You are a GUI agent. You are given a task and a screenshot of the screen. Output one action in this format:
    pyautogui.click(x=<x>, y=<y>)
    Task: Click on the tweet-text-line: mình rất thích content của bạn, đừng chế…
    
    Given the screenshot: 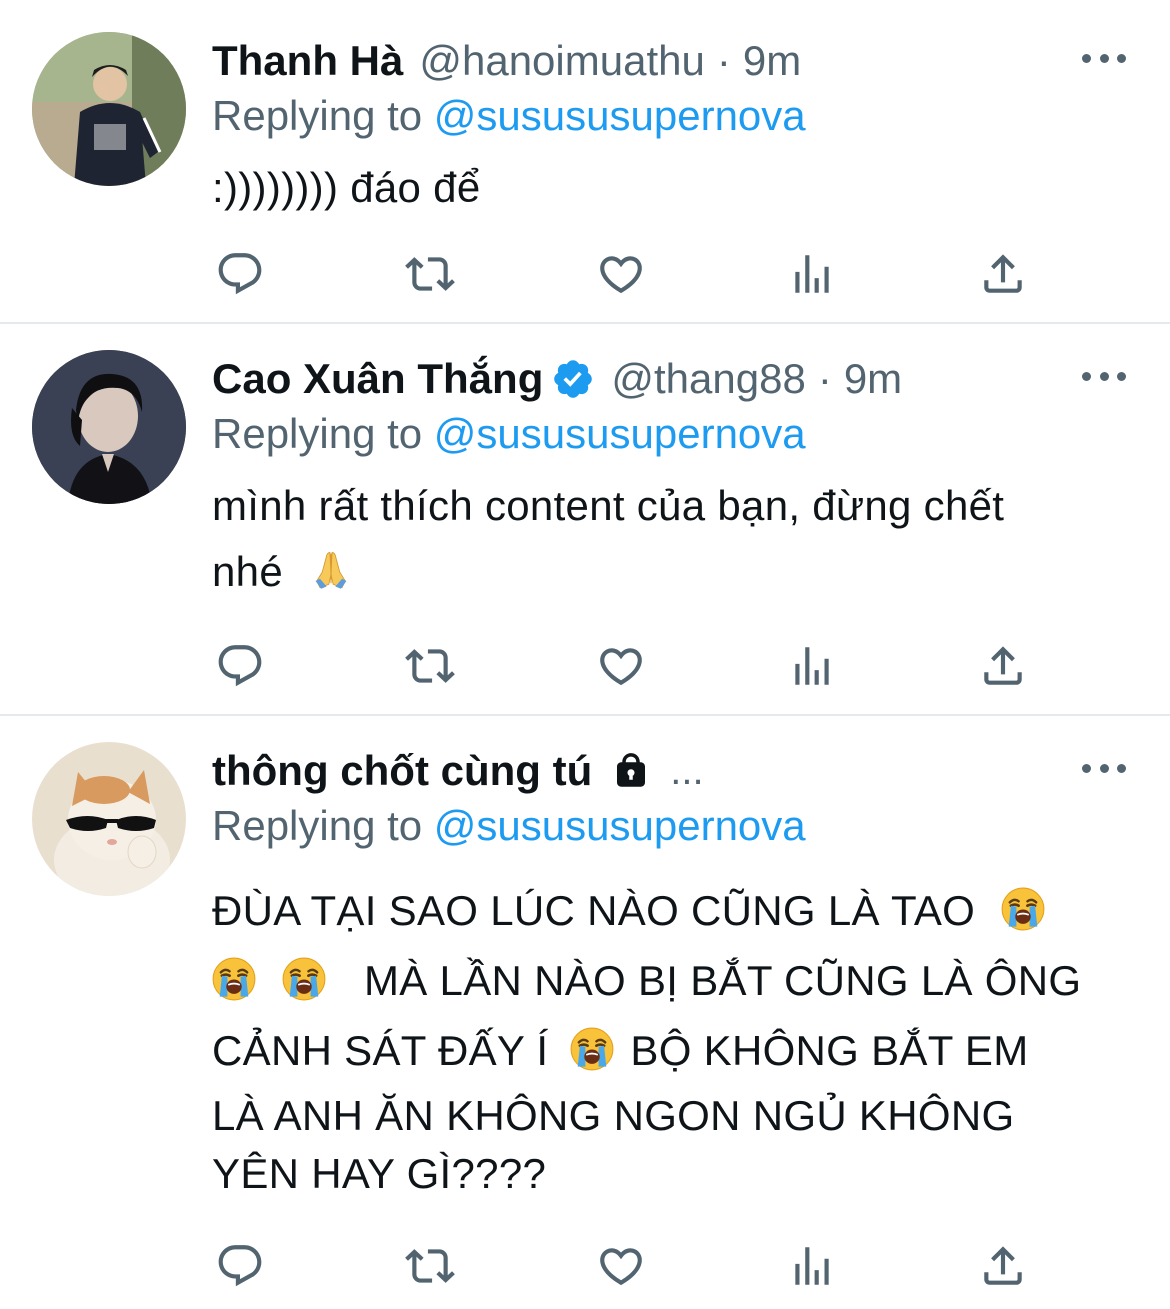 What is the action you would take?
    pyautogui.click(x=608, y=505)
    